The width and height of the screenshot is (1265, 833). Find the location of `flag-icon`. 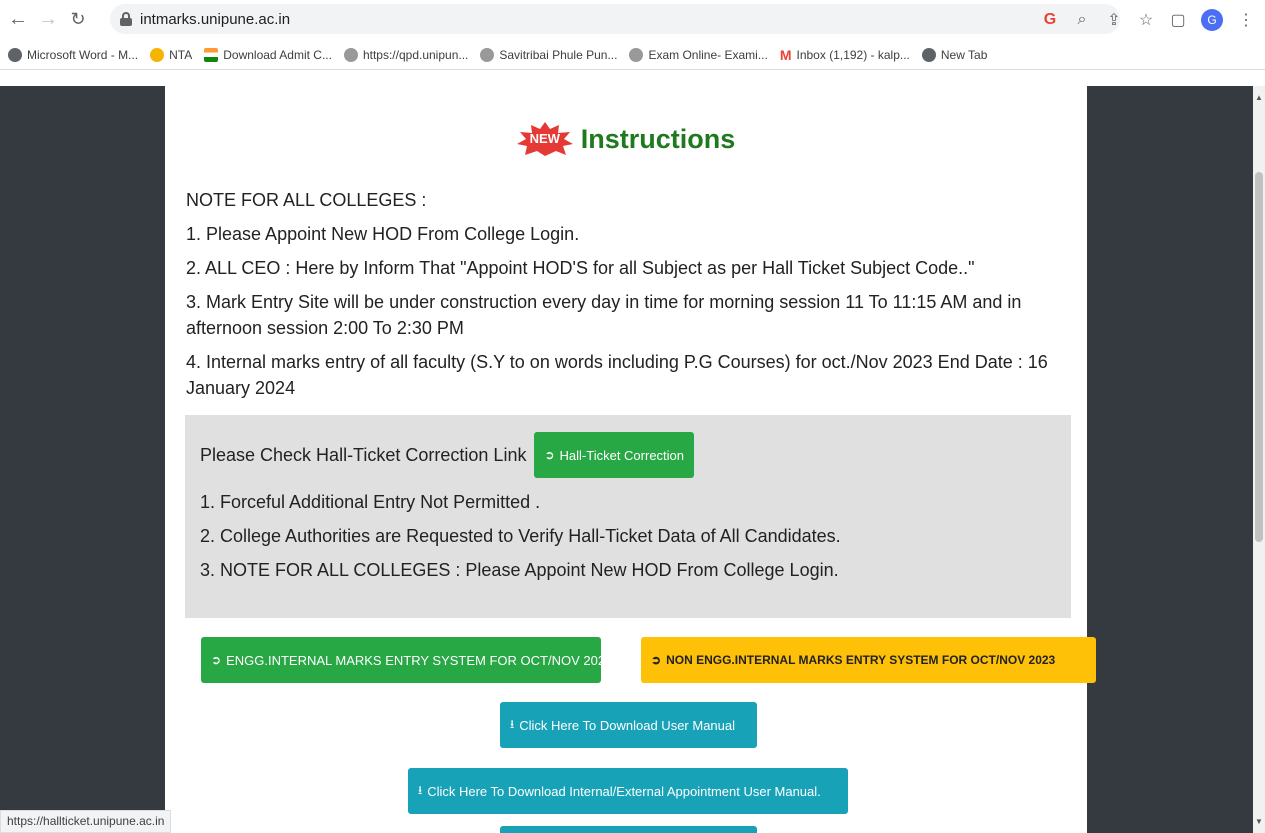

flag-icon is located at coordinates (211, 54).